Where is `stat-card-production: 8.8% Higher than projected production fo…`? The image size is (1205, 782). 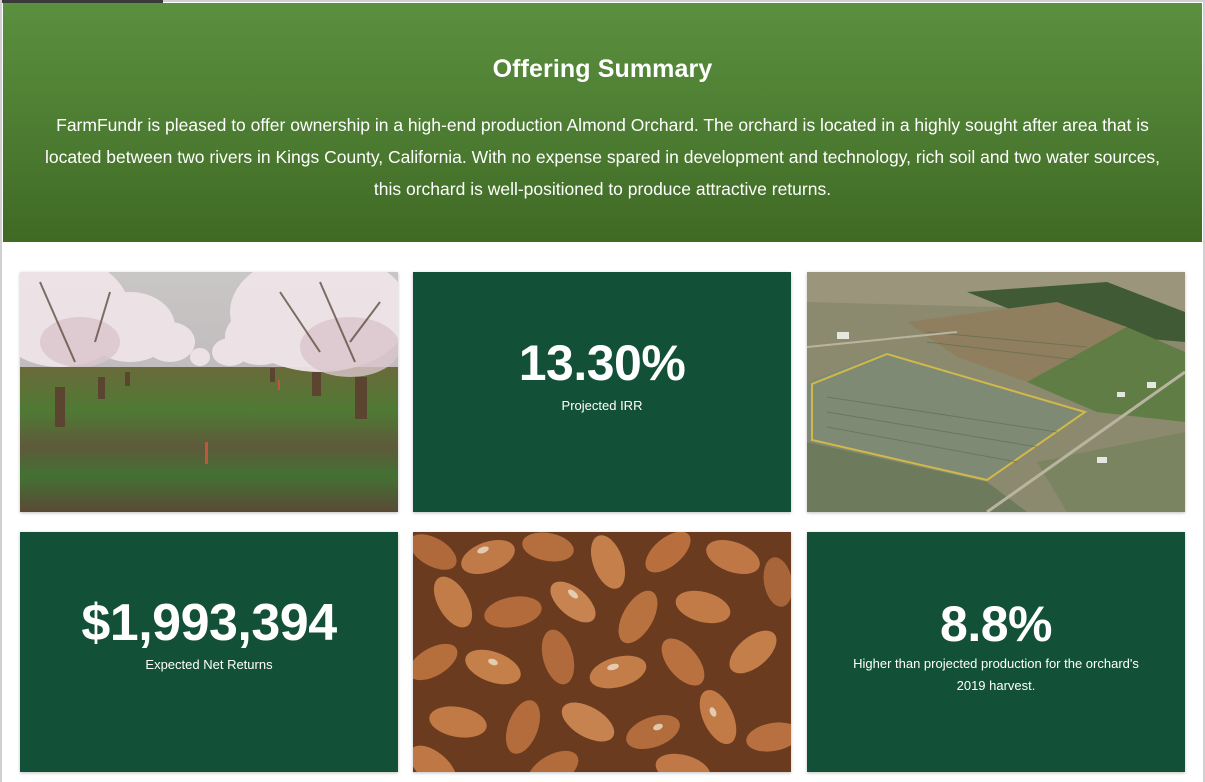
stat-card-production: 8.8% Higher than projected production fo… is located at coordinates (996, 652).